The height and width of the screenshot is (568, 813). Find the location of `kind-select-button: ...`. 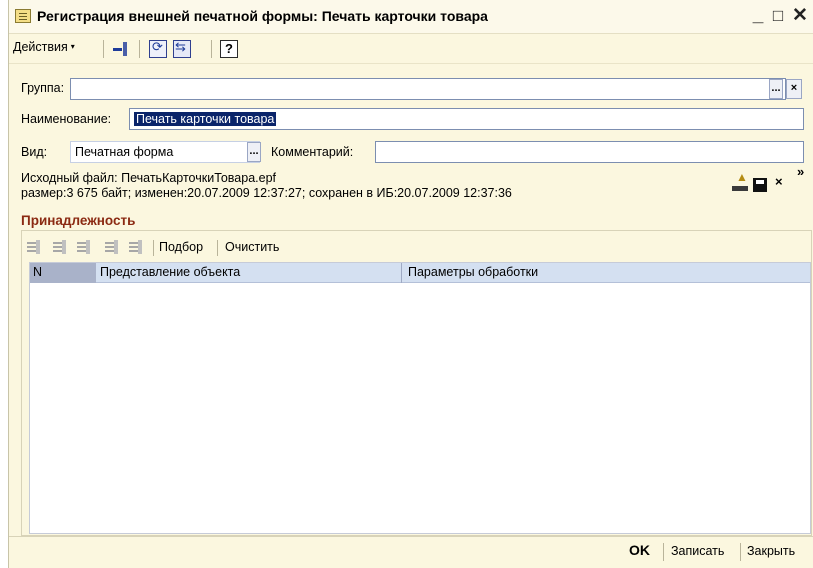

kind-select-button: ... is located at coordinates (254, 152).